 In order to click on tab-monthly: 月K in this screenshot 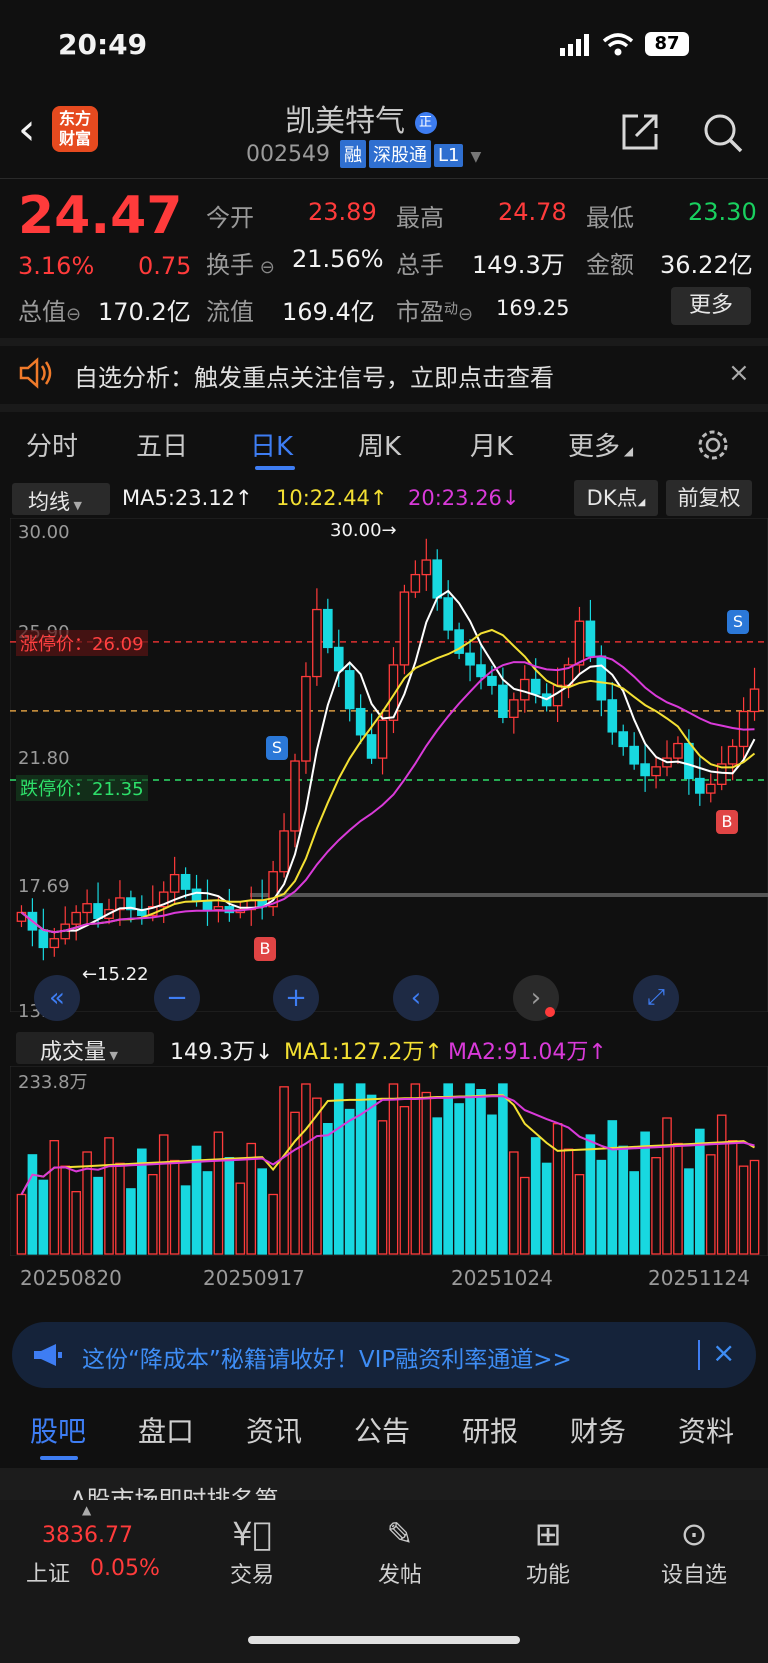, I will do `click(491, 444)`.